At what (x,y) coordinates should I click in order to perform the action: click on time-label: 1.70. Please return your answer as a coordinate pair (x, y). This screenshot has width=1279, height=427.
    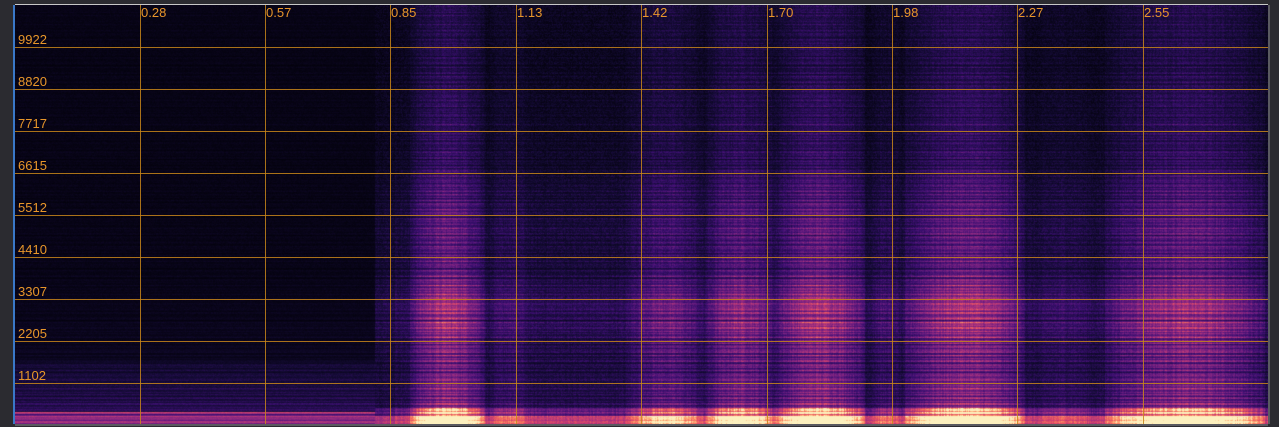
    Looking at the image, I should click on (781, 12).